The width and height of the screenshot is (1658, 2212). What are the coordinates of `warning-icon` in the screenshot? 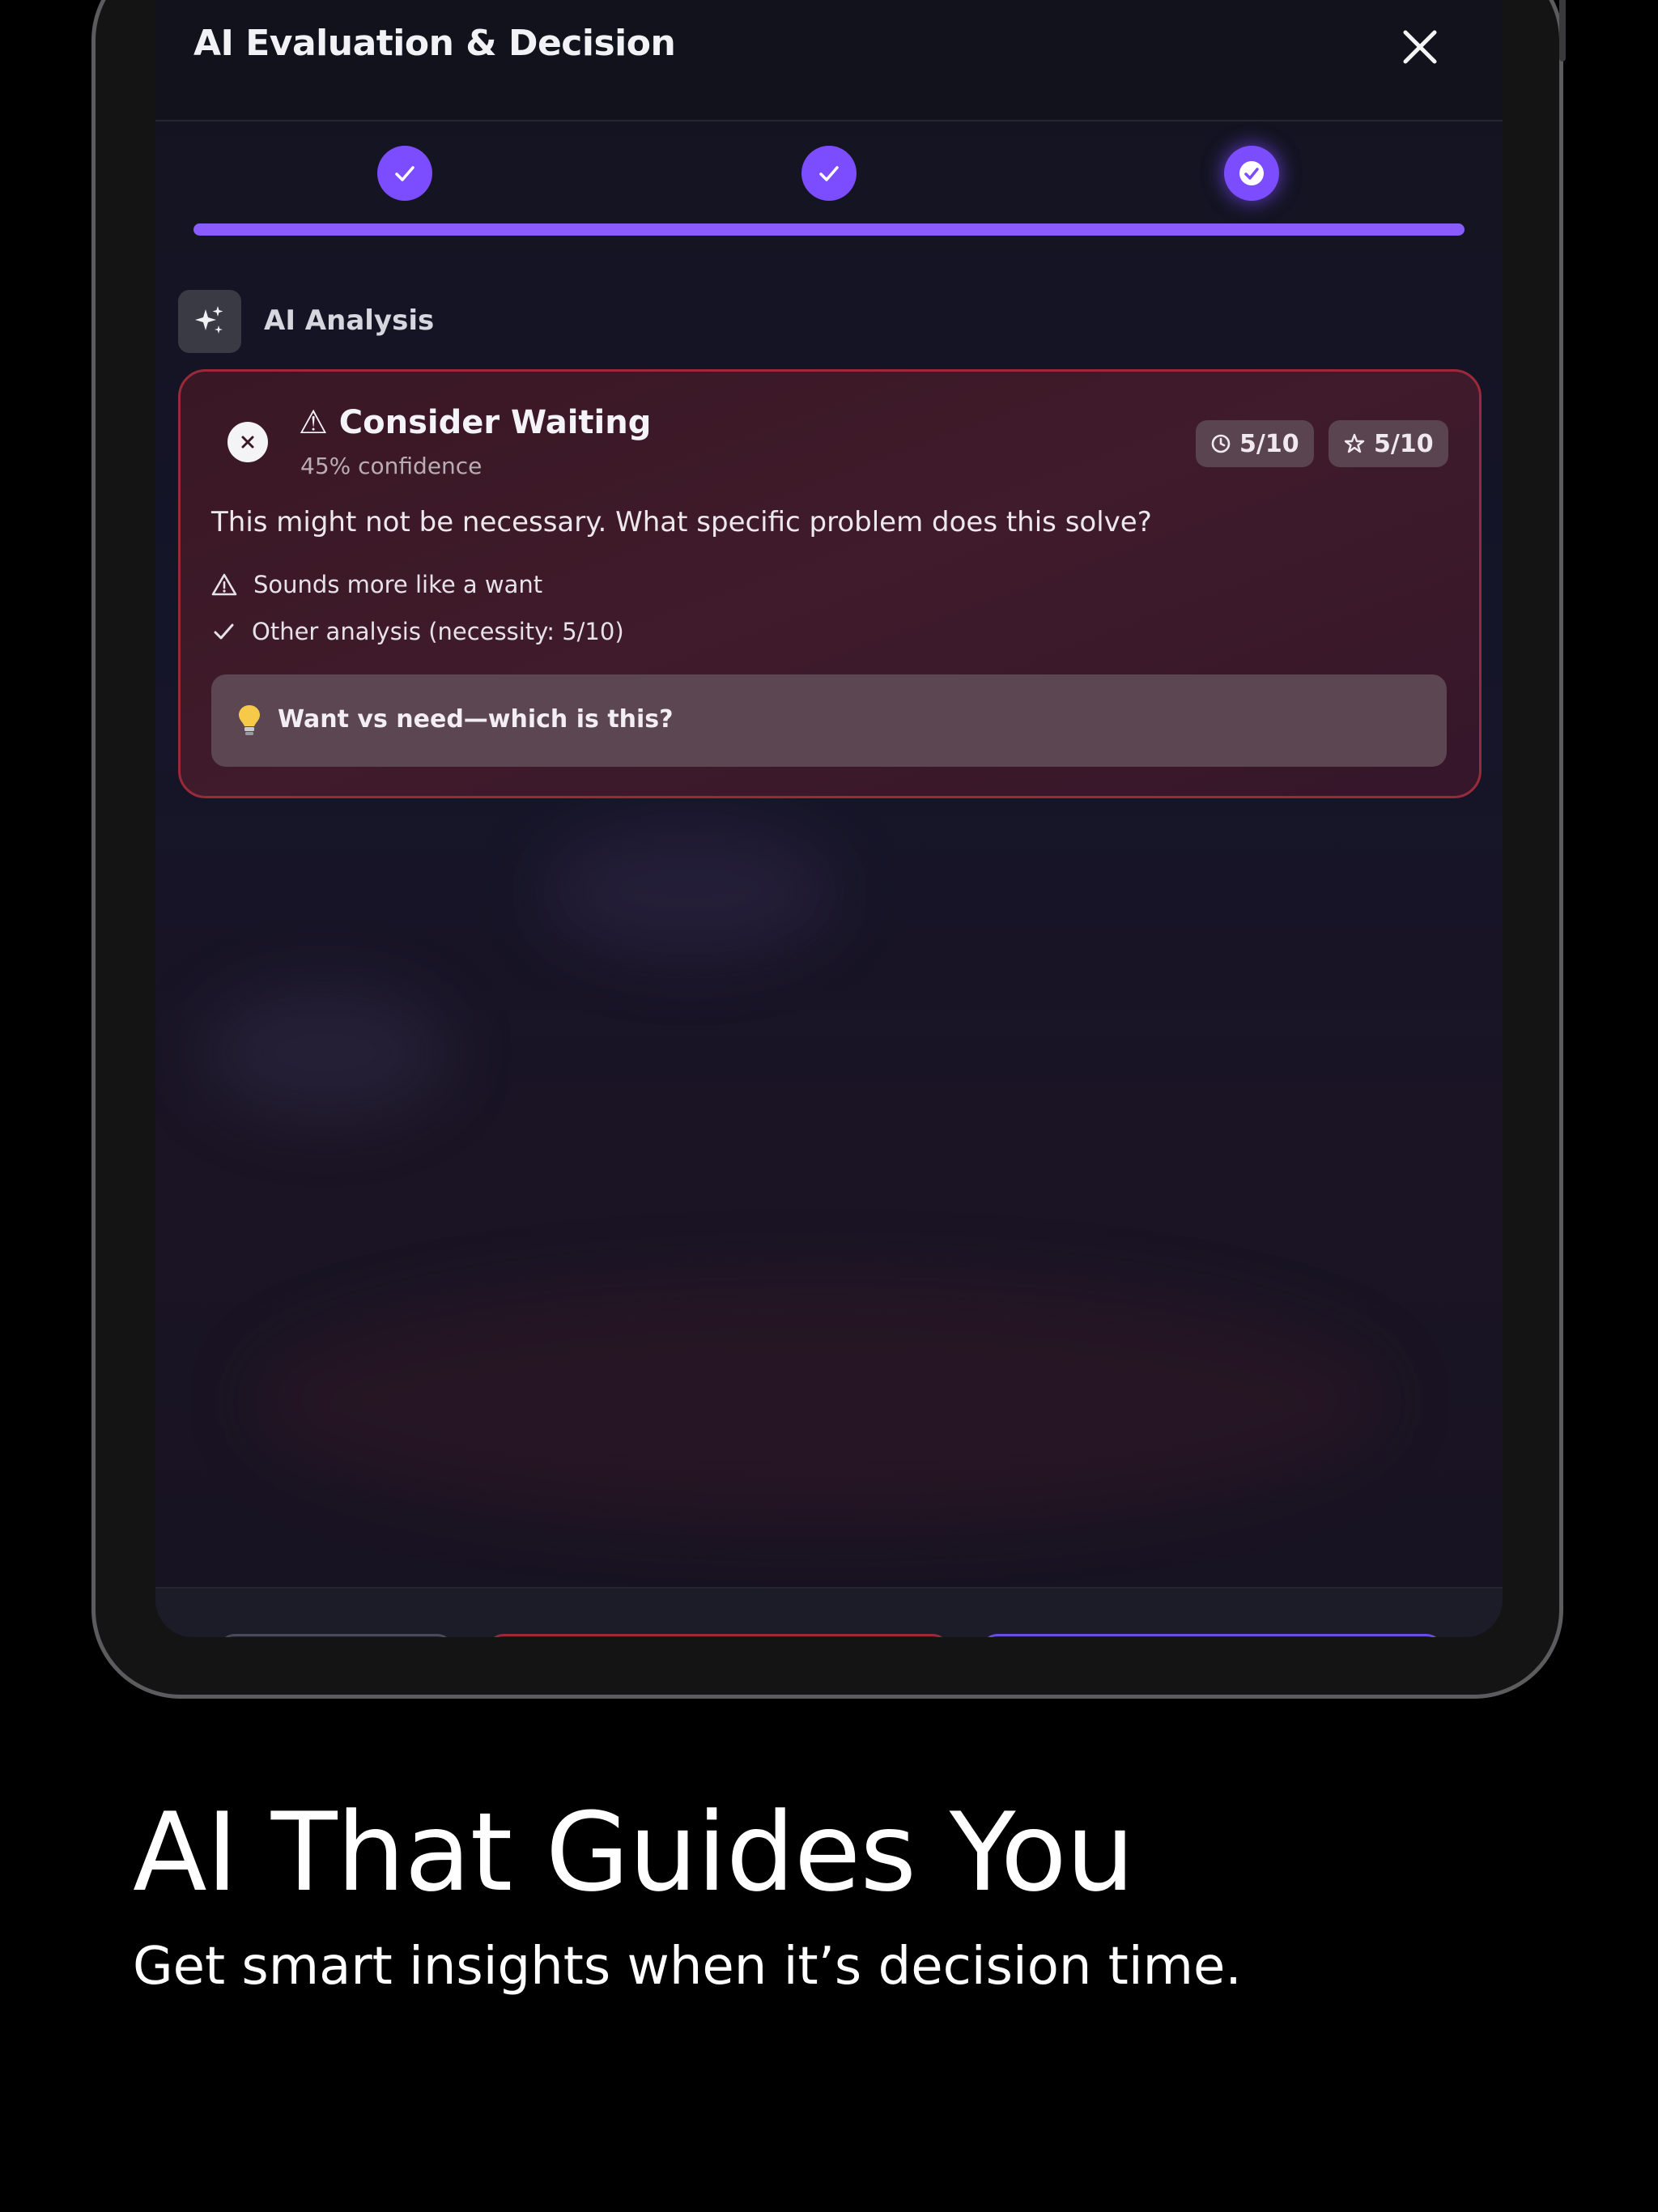 It's located at (224, 585).